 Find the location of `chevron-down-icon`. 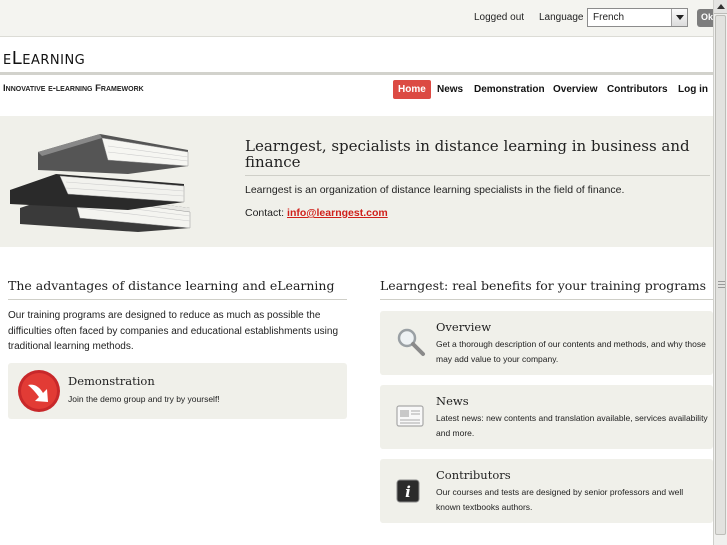

chevron-down-icon is located at coordinates (679, 17).